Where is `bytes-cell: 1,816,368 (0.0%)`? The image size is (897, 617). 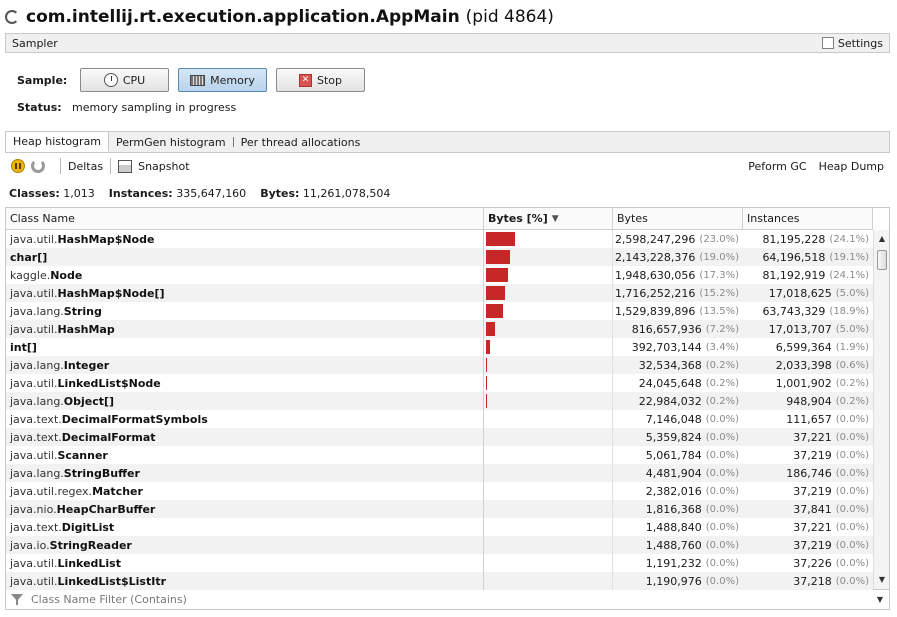 bytes-cell: 1,816,368 (0.0%) is located at coordinates (678, 509).